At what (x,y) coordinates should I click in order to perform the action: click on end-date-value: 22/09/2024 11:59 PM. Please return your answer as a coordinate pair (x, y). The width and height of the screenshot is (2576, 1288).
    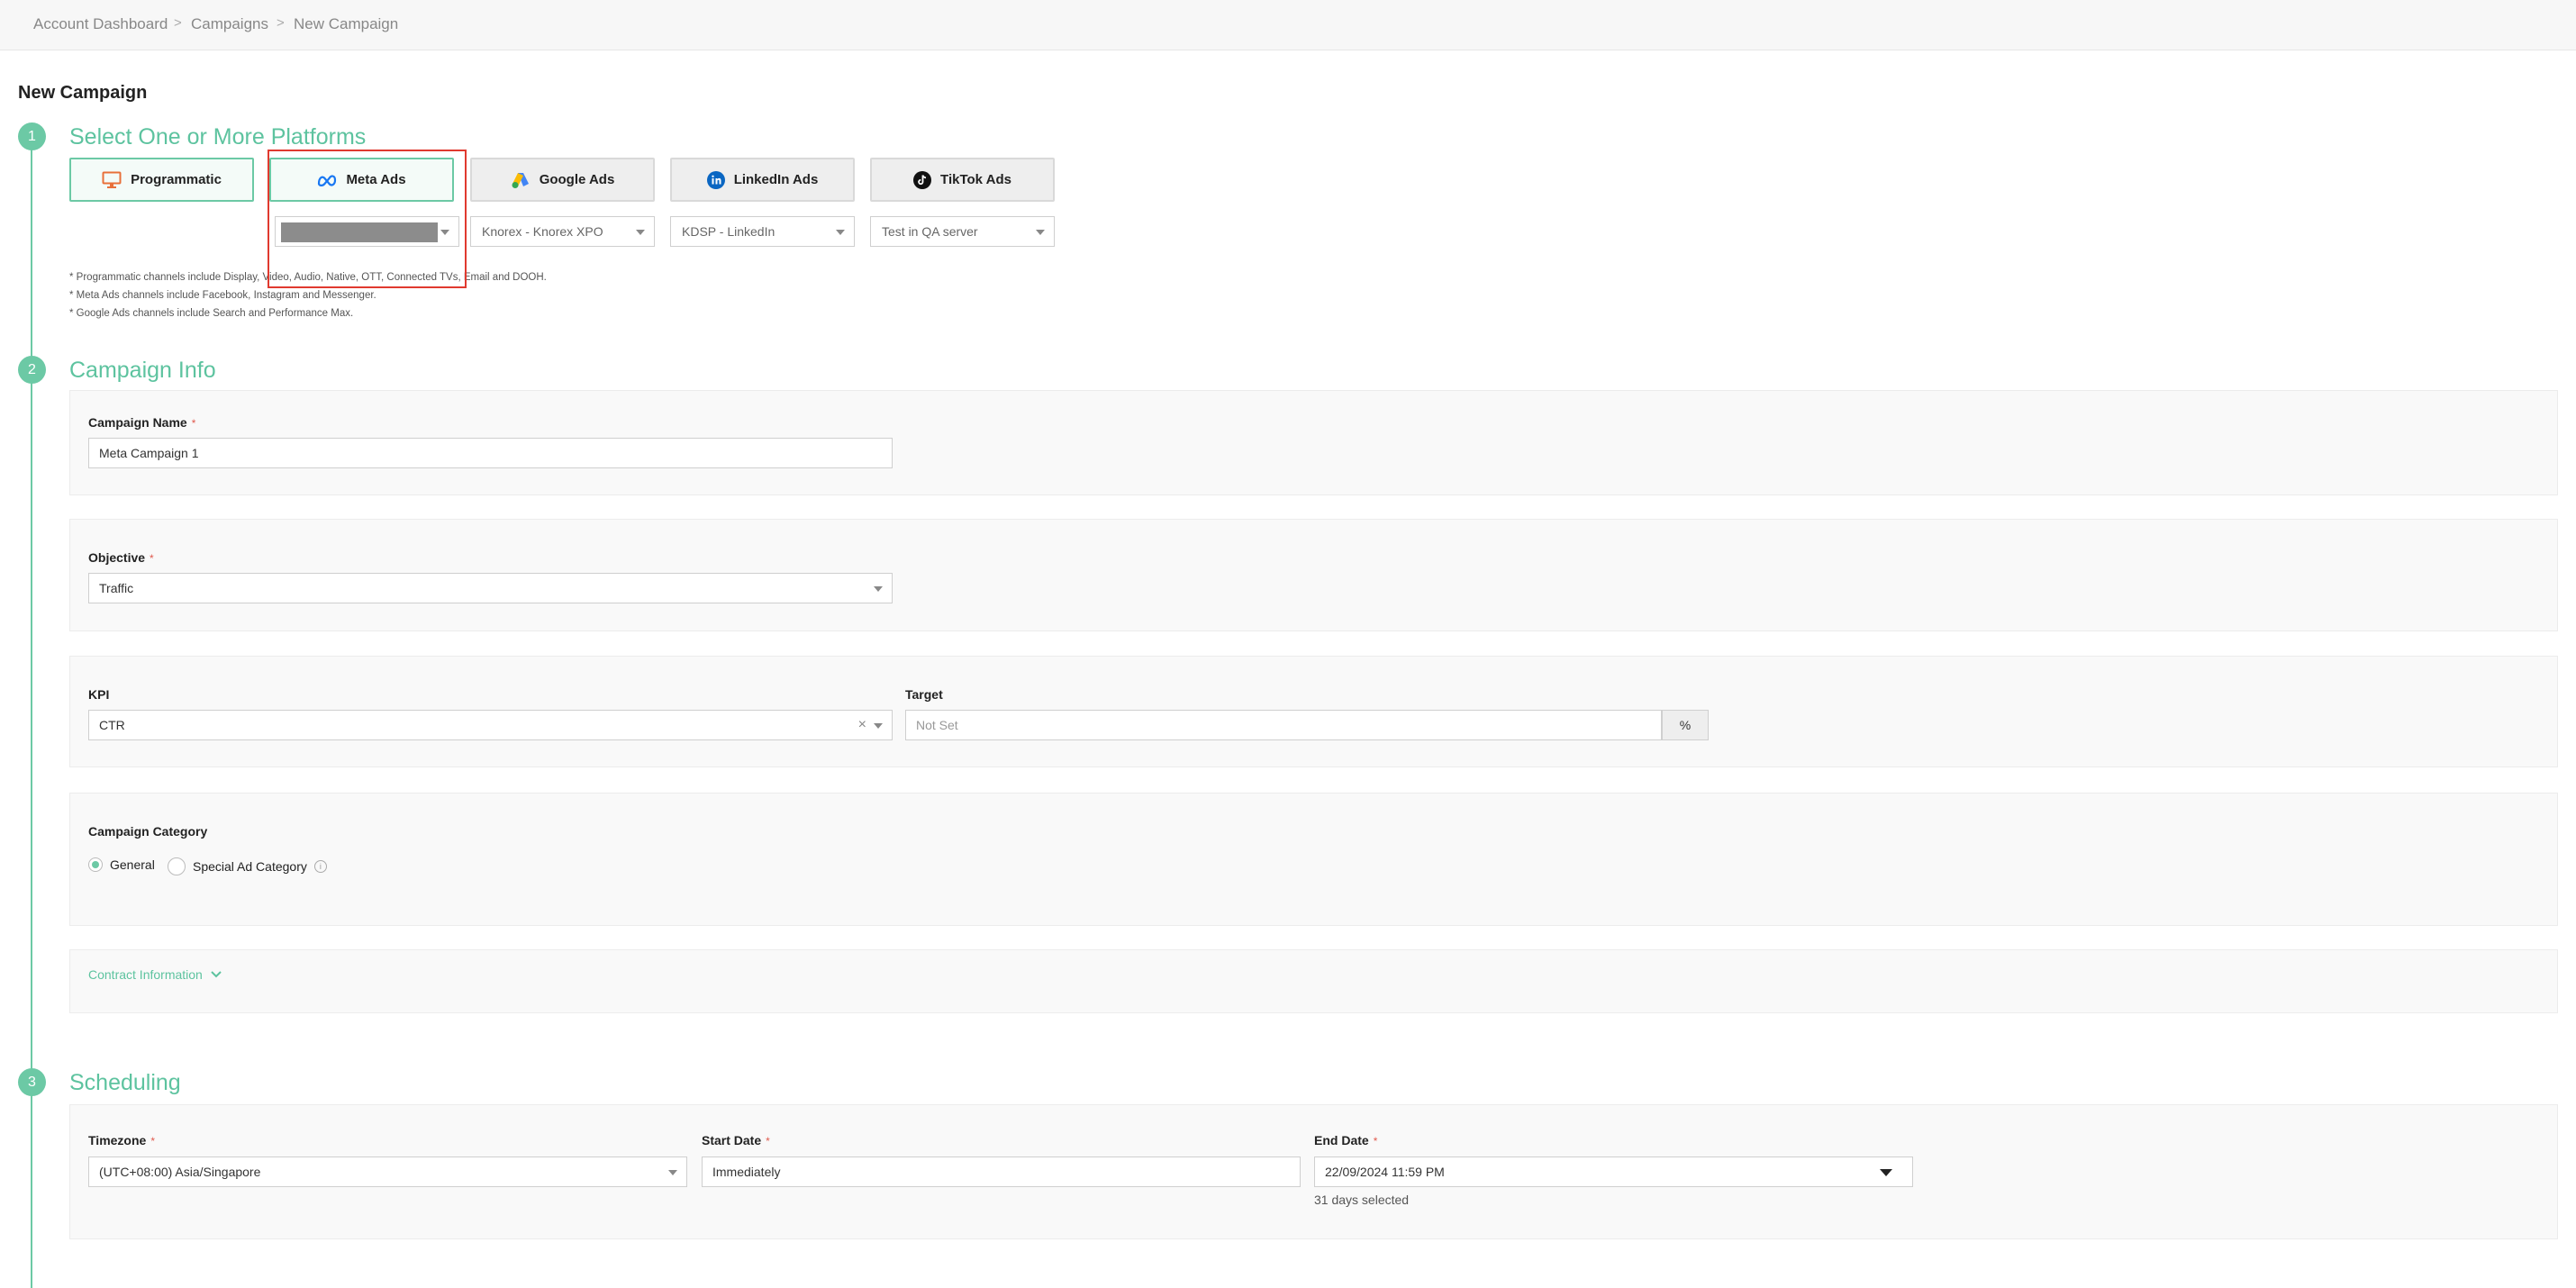
    Looking at the image, I should click on (1385, 1172).